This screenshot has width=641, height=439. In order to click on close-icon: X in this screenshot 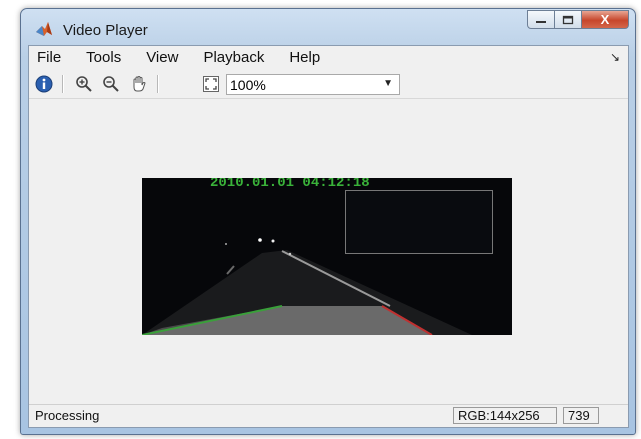, I will do `click(605, 19)`.